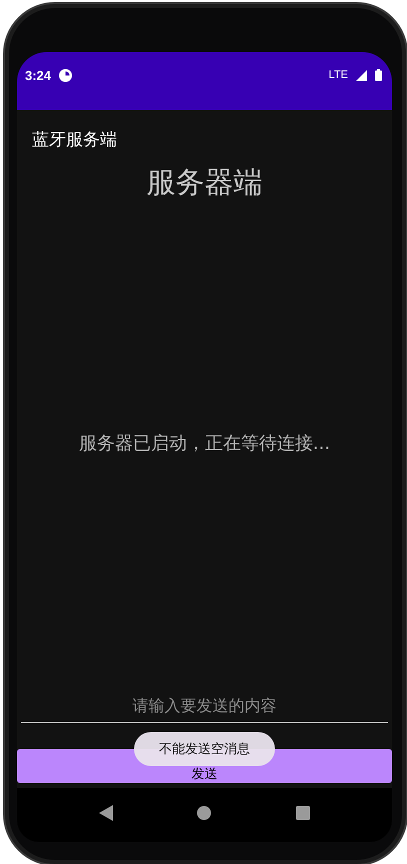 This screenshot has width=407, height=864. What do you see at coordinates (338, 75) in the screenshot?
I see `network-type: LTE` at bounding box center [338, 75].